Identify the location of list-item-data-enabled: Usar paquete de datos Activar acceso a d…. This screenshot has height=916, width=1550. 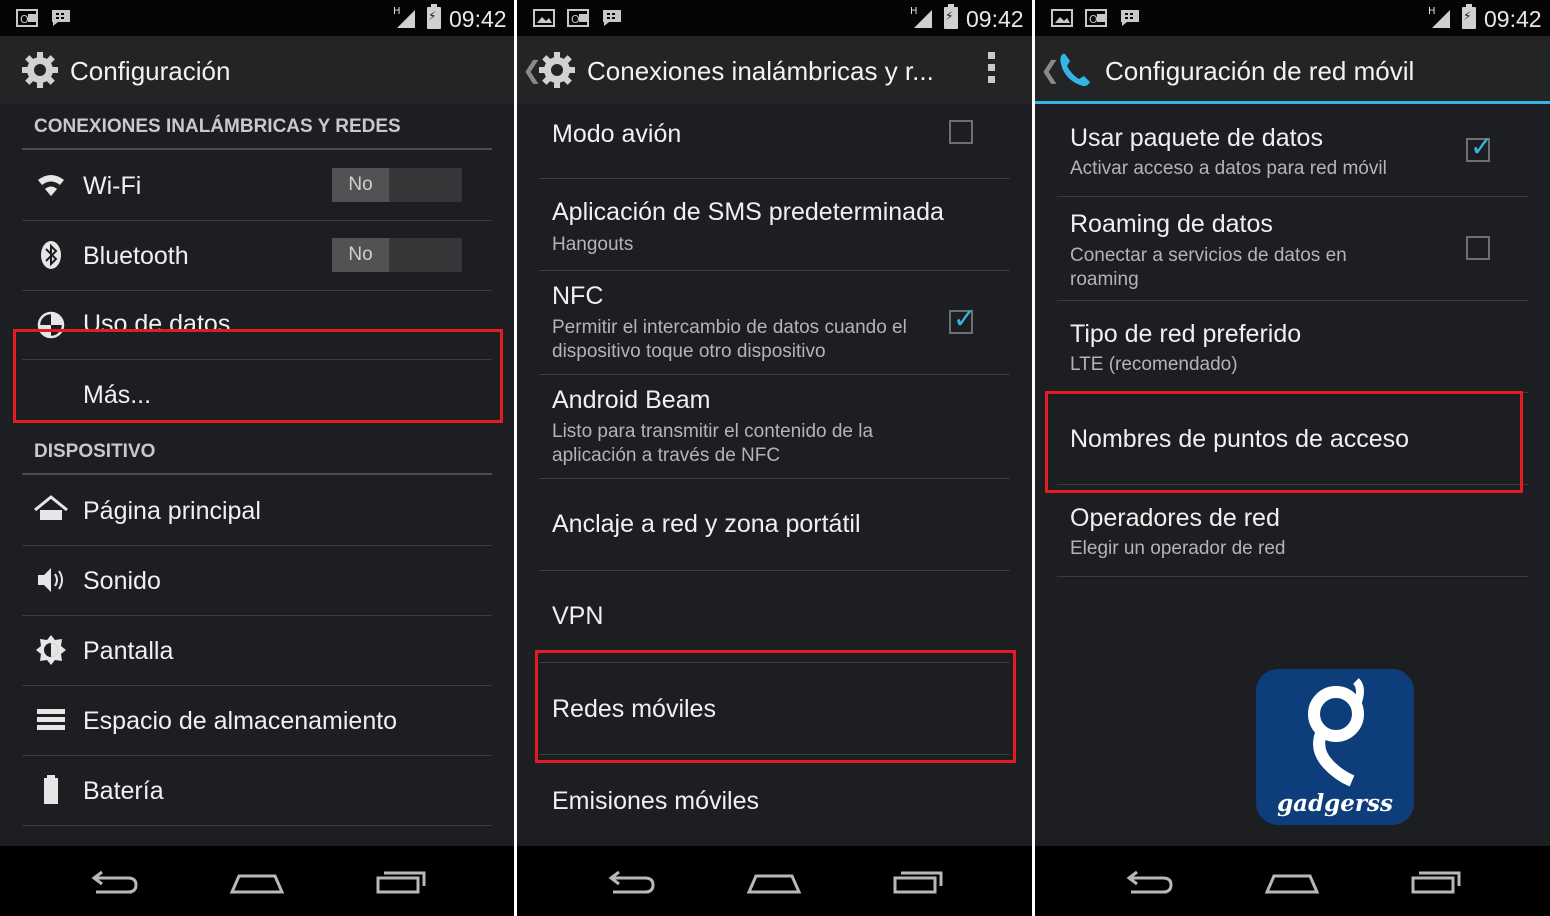
(1292, 150).